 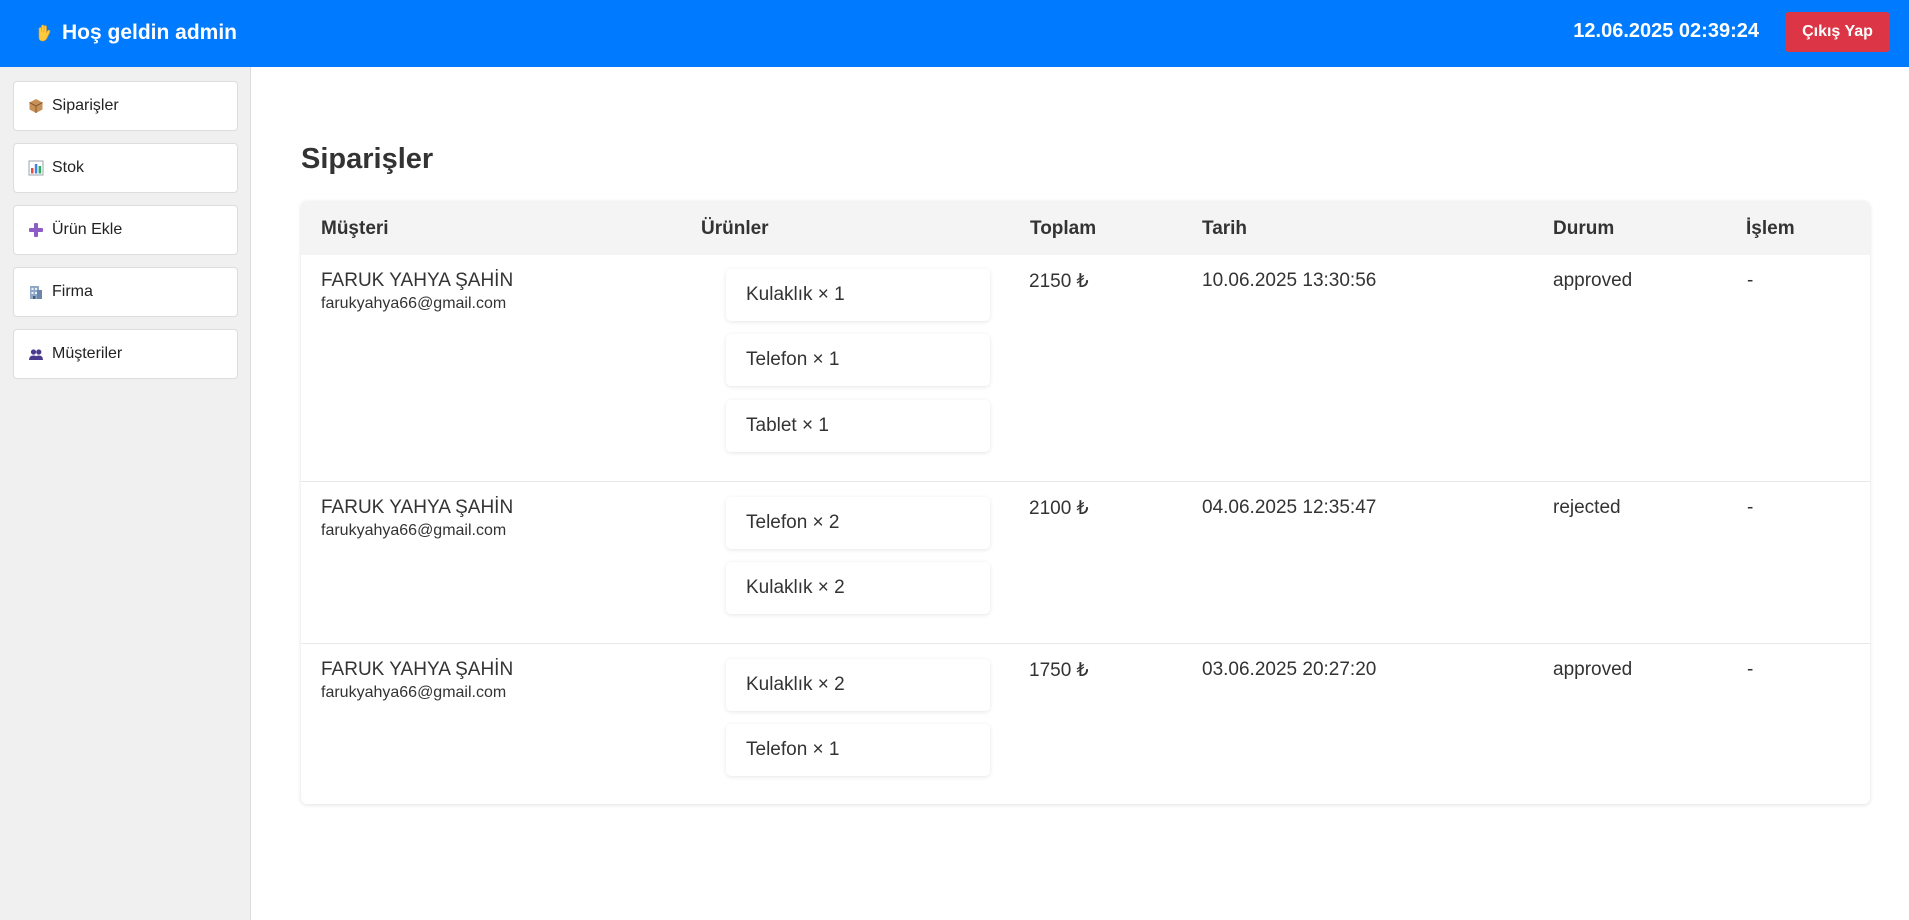 What do you see at coordinates (72, 291) in the screenshot?
I see `sidebar-item-label: Firma` at bounding box center [72, 291].